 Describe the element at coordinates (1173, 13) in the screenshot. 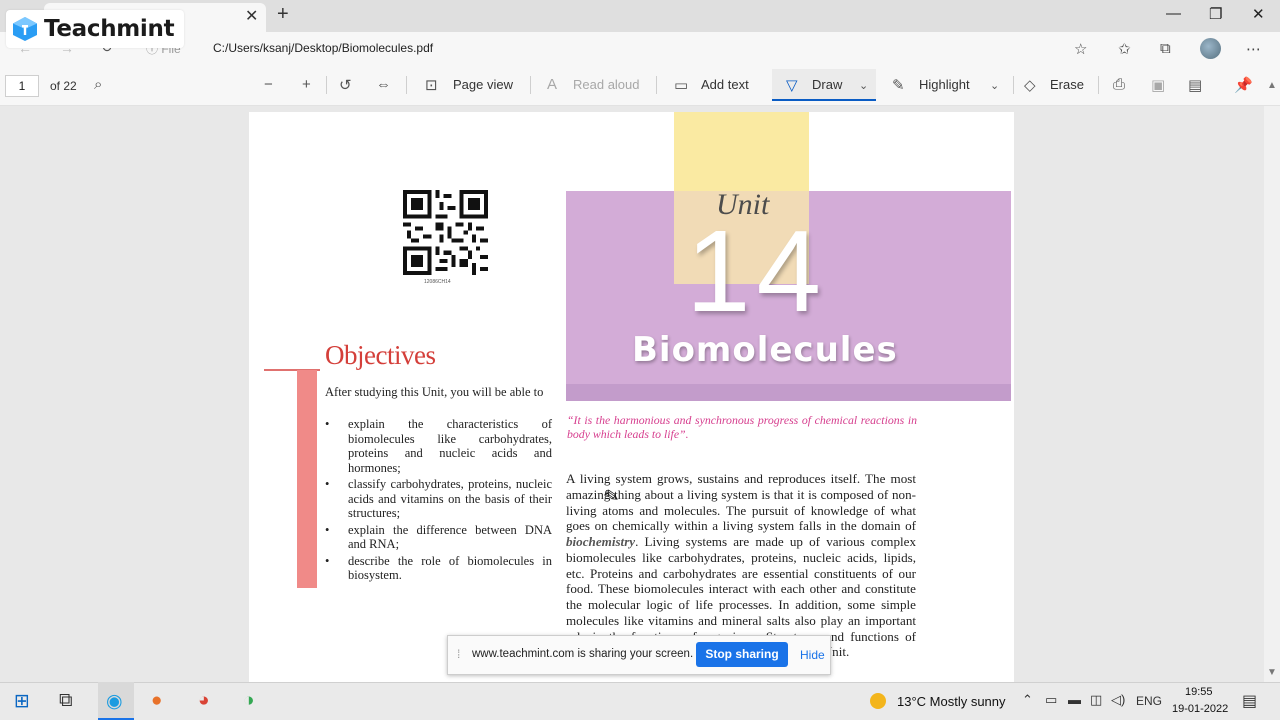

I see `minimize-icon: —` at that location.